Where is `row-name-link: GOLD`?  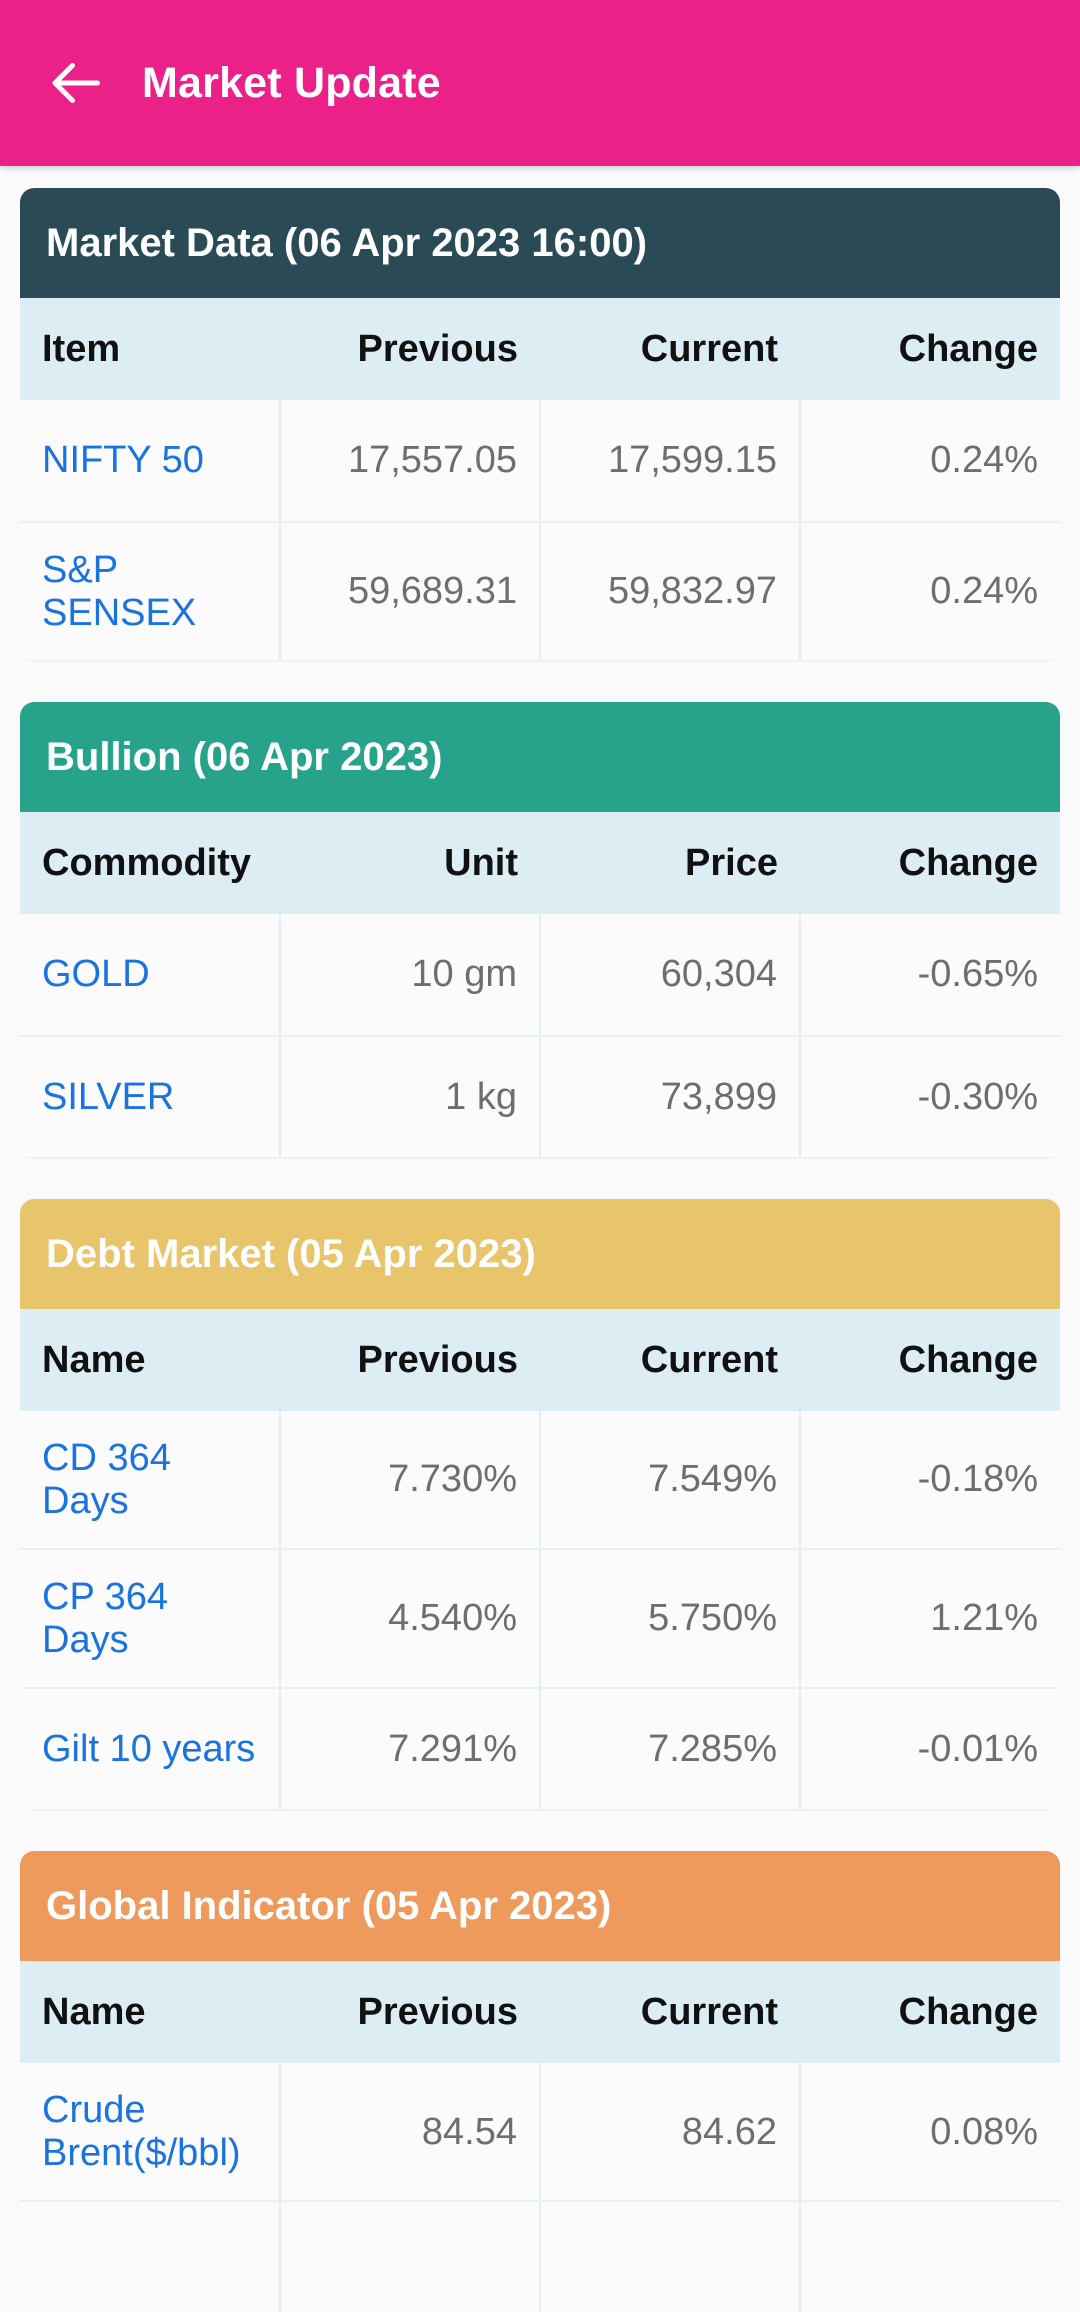 row-name-link: GOLD is located at coordinates (150, 976).